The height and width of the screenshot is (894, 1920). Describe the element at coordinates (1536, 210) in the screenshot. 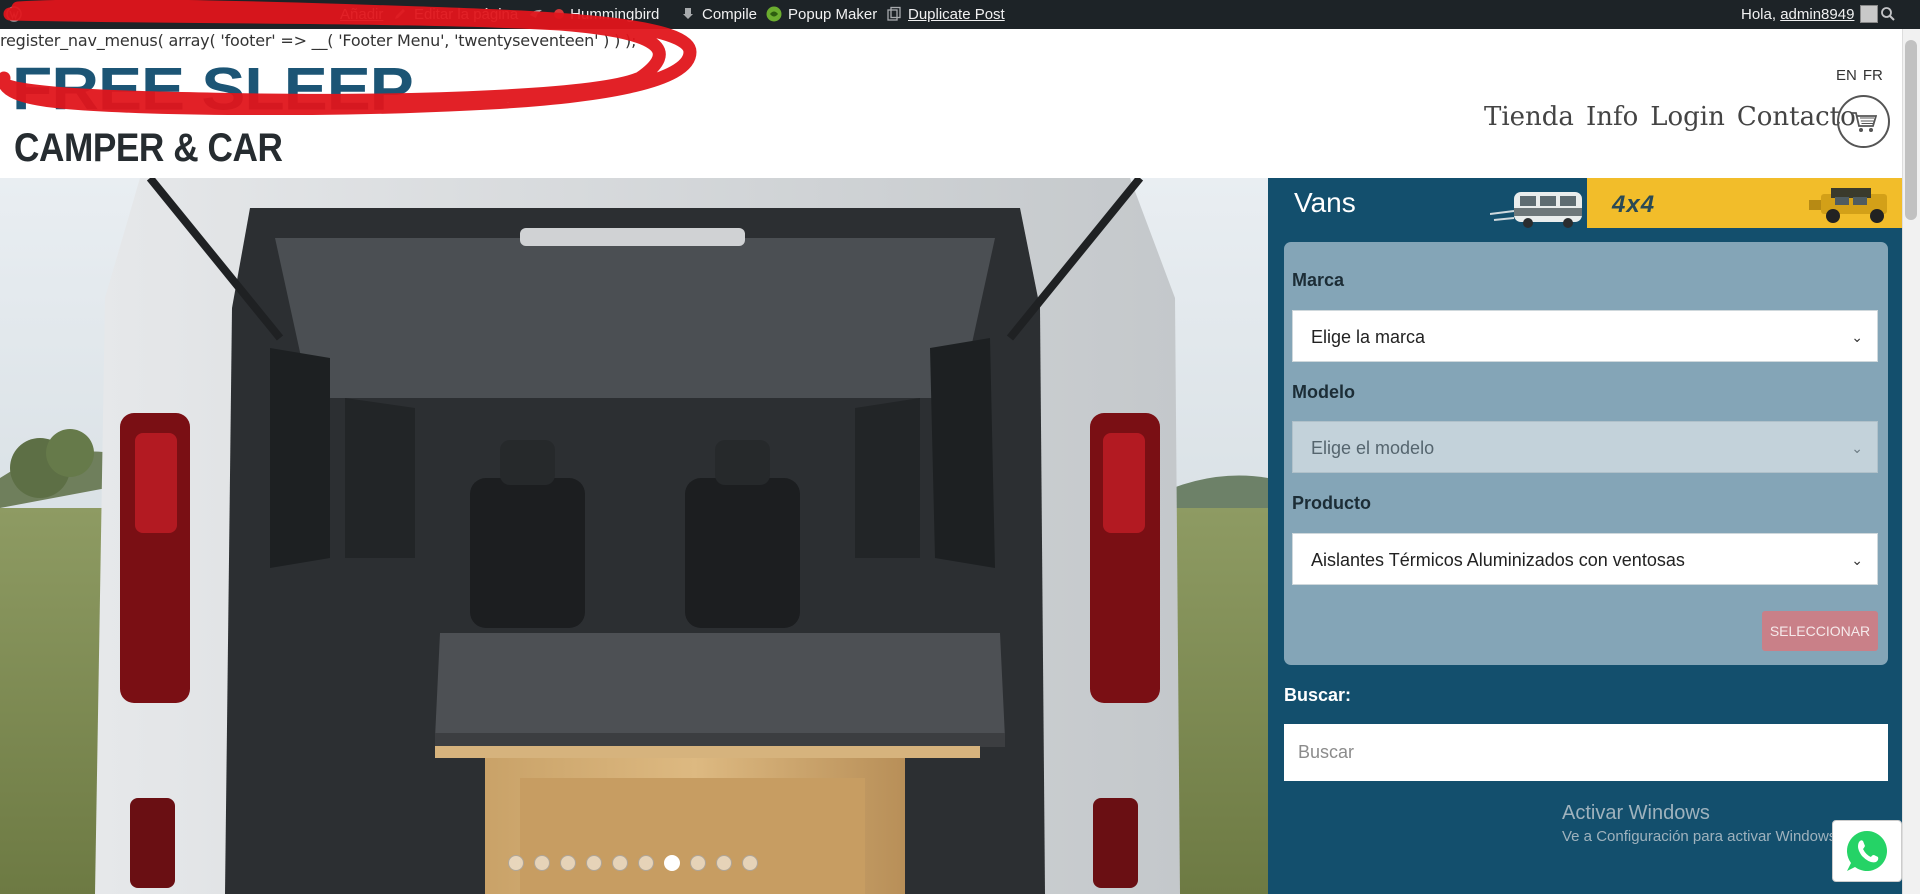

I see `van-icon` at that location.